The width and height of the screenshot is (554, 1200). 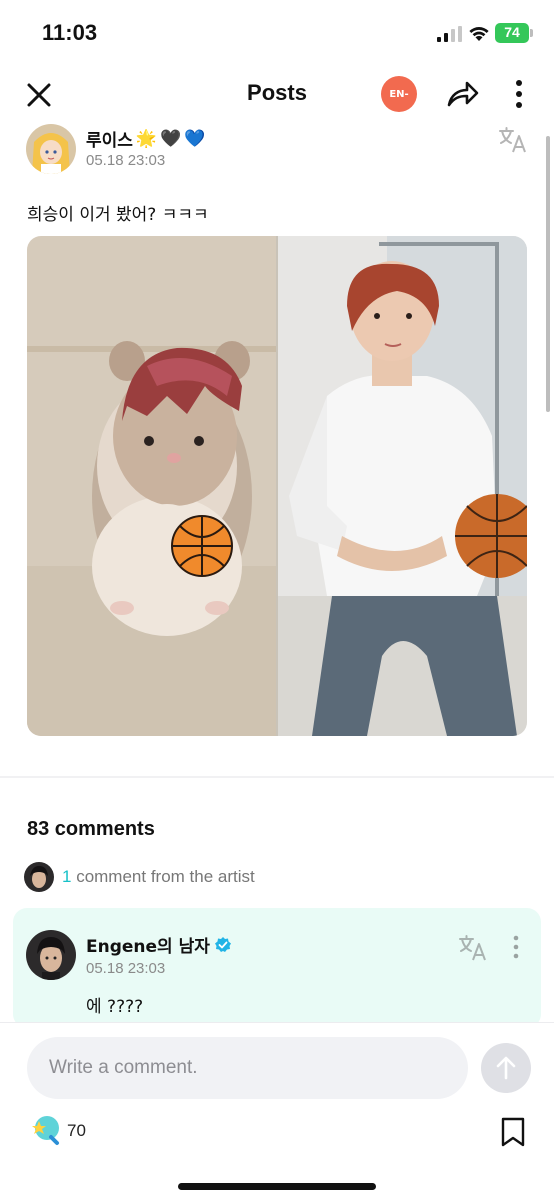 What do you see at coordinates (516, 947) in the screenshot?
I see `comment-more-icon` at bounding box center [516, 947].